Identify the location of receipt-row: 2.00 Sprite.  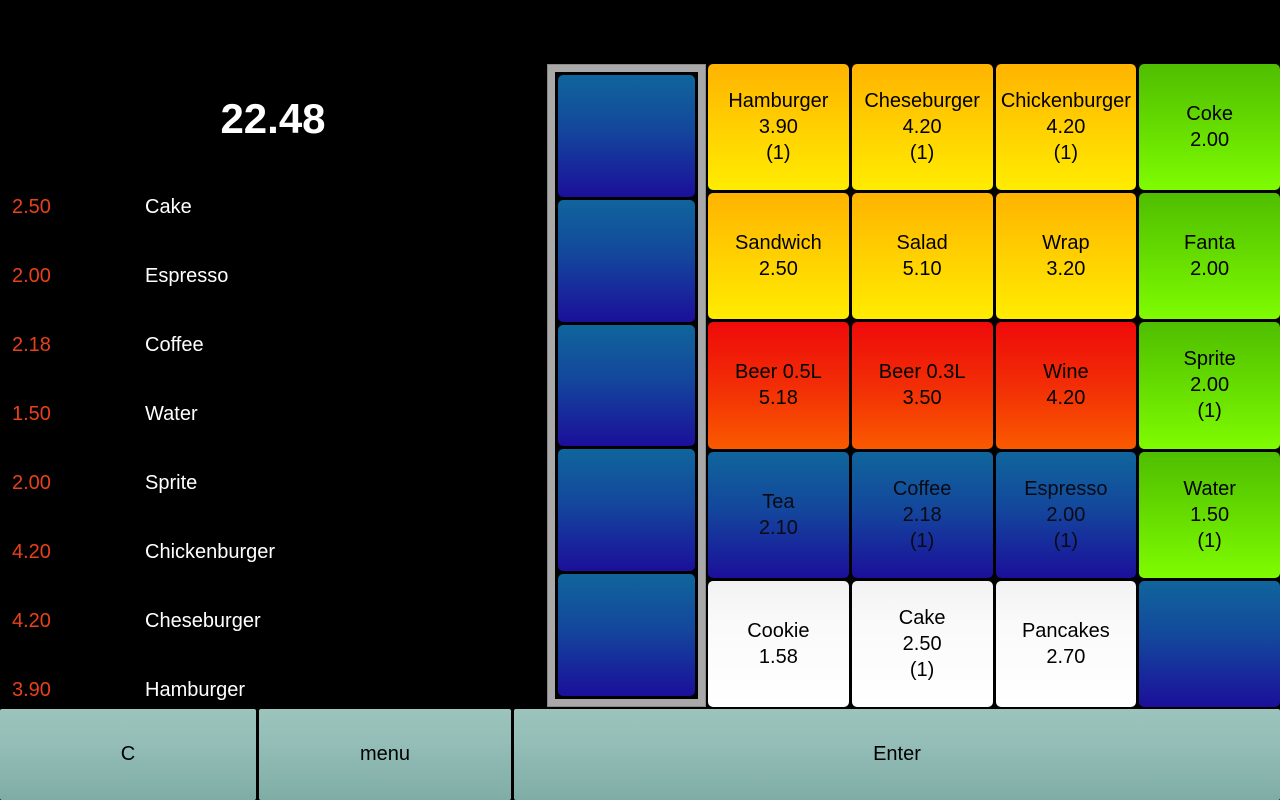
(273, 495).